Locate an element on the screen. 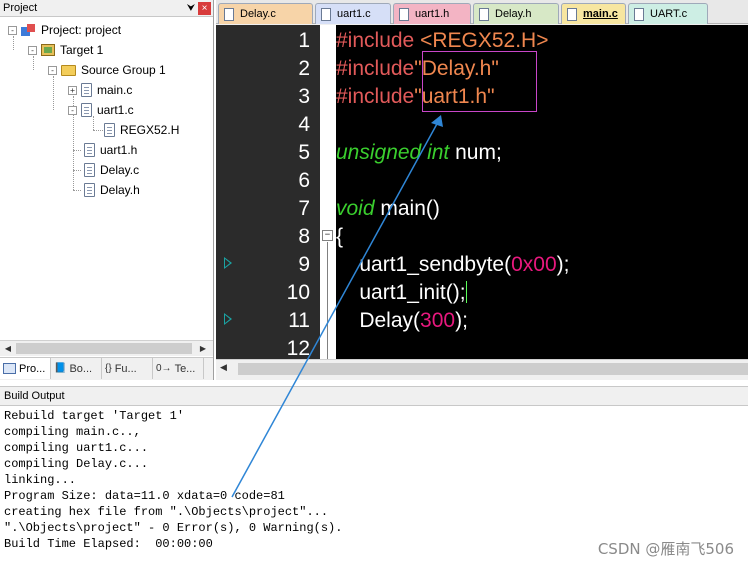 The height and width of the screenshot is (565, 748). scroll-right-icon: ▶ is located at coordinates (203, 348).